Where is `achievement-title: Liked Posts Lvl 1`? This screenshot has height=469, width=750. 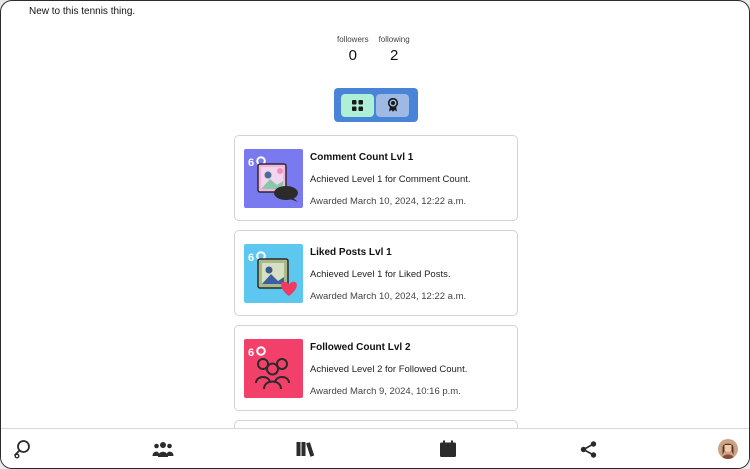 achievement-title: Liked Posts Lvl 1 is located at coordinates (351, 252).